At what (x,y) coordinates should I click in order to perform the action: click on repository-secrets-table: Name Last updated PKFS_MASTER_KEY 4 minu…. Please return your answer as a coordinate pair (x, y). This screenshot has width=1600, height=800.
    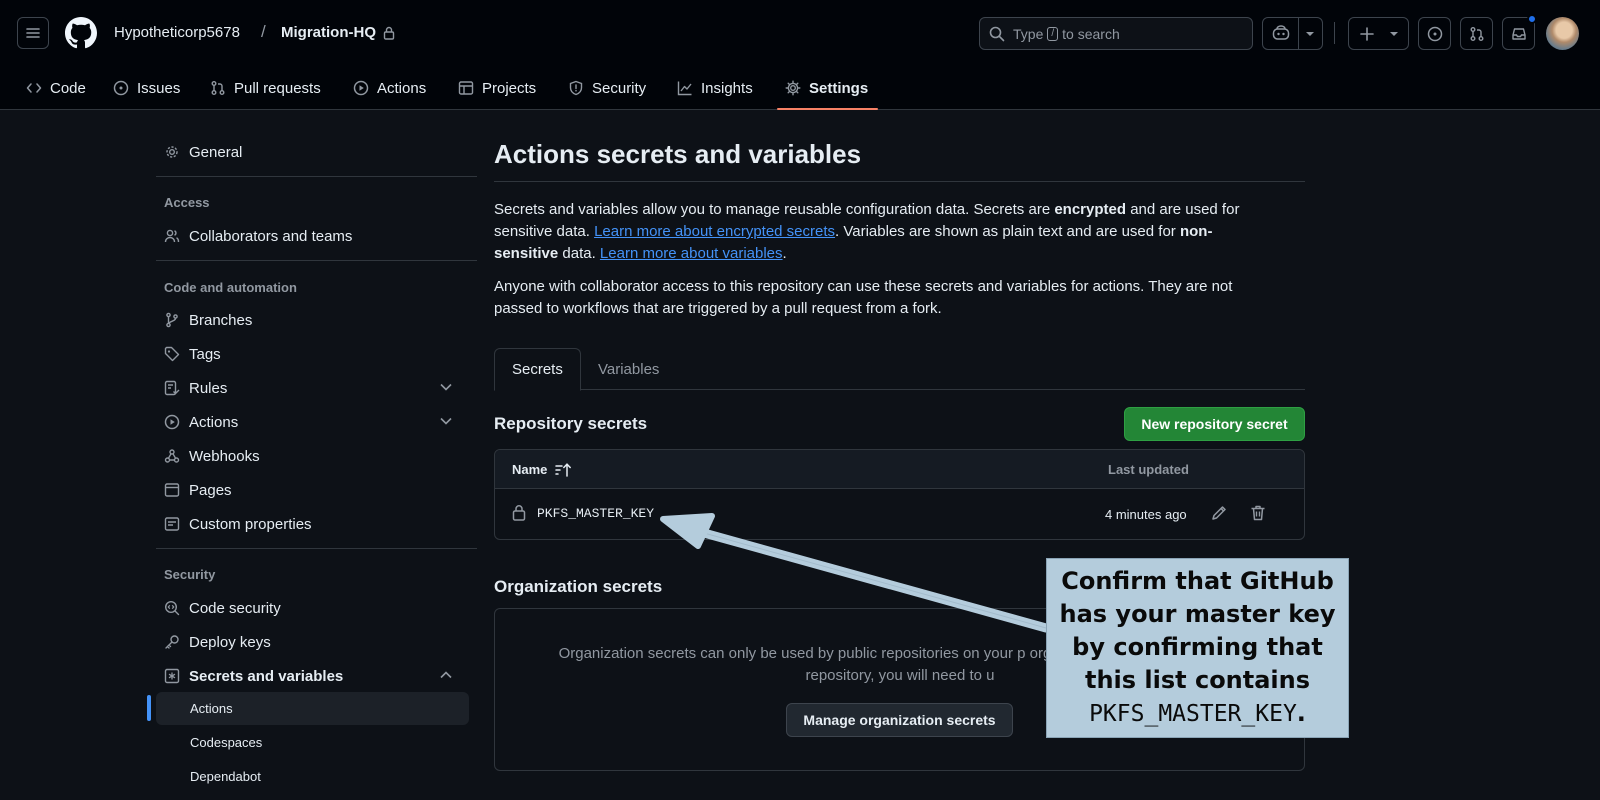
    Looking at the image, I should click on (899, 494).